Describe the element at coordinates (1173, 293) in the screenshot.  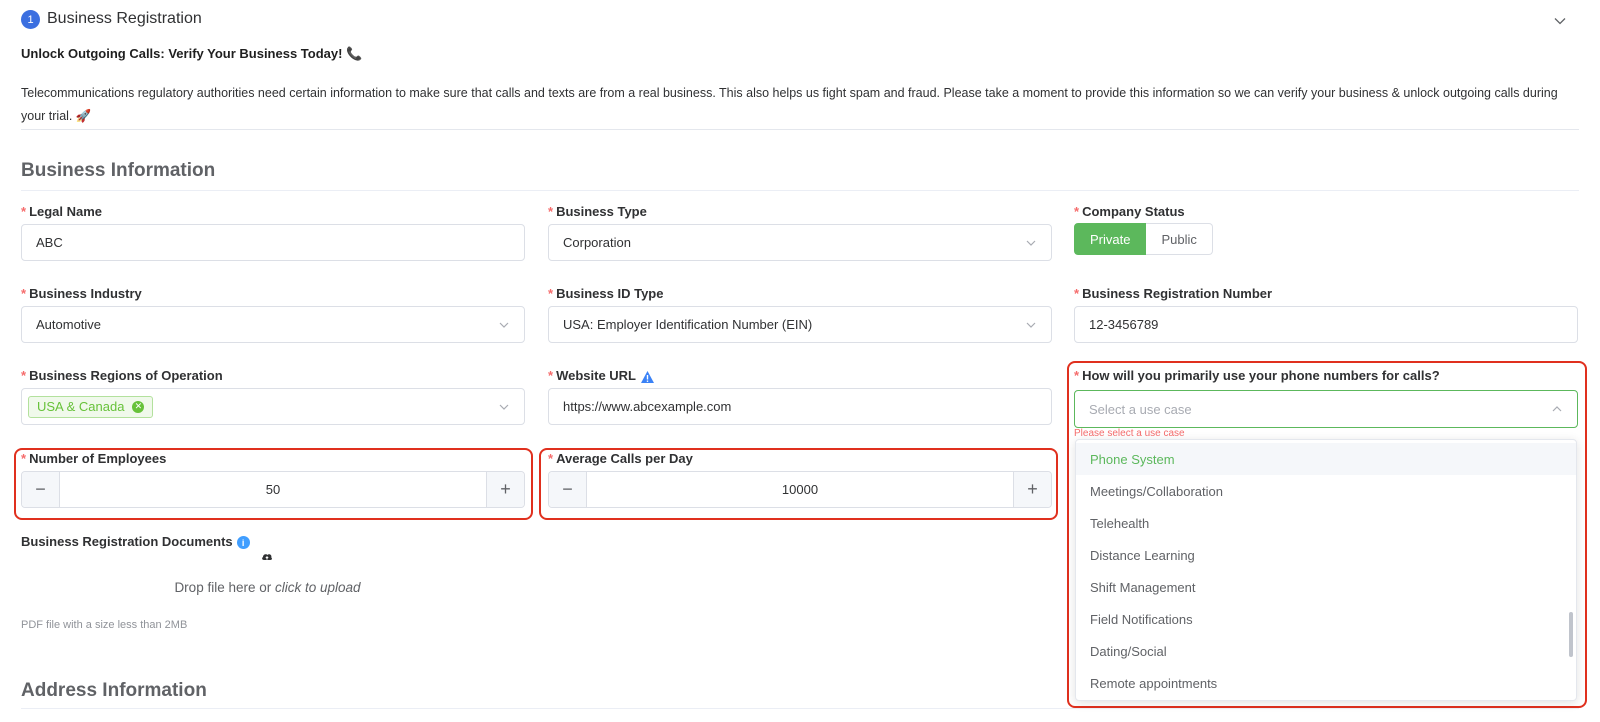
I see `business-registration-number-label: * Business Registration Number` at that location.